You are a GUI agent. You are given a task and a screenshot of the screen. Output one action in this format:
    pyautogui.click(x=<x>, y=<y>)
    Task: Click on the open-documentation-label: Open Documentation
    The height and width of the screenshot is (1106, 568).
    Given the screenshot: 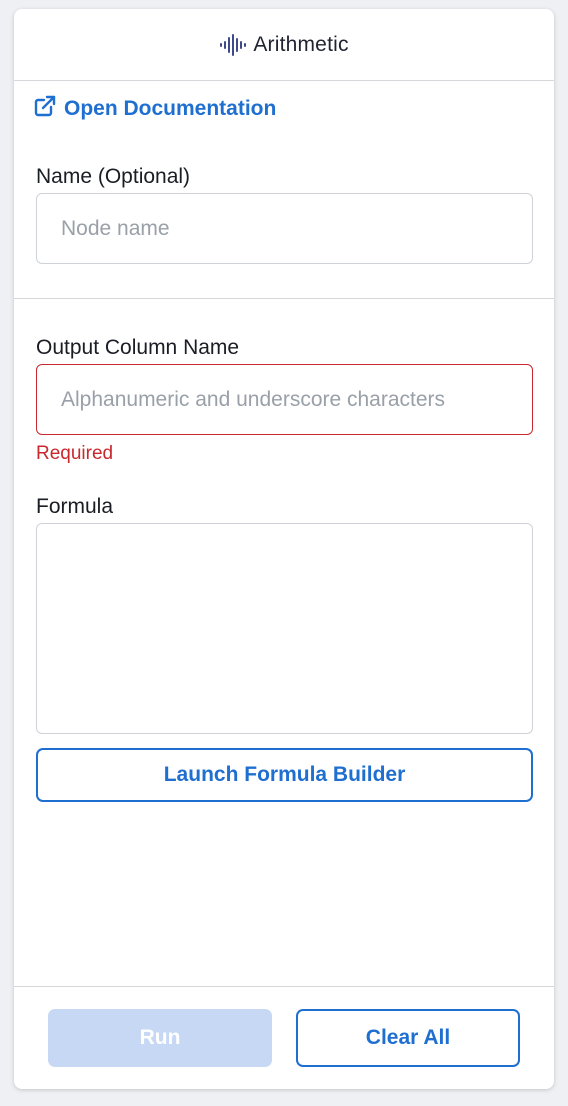 What is the action you would take?
    pyautogui.click(x=170, y=108)
    